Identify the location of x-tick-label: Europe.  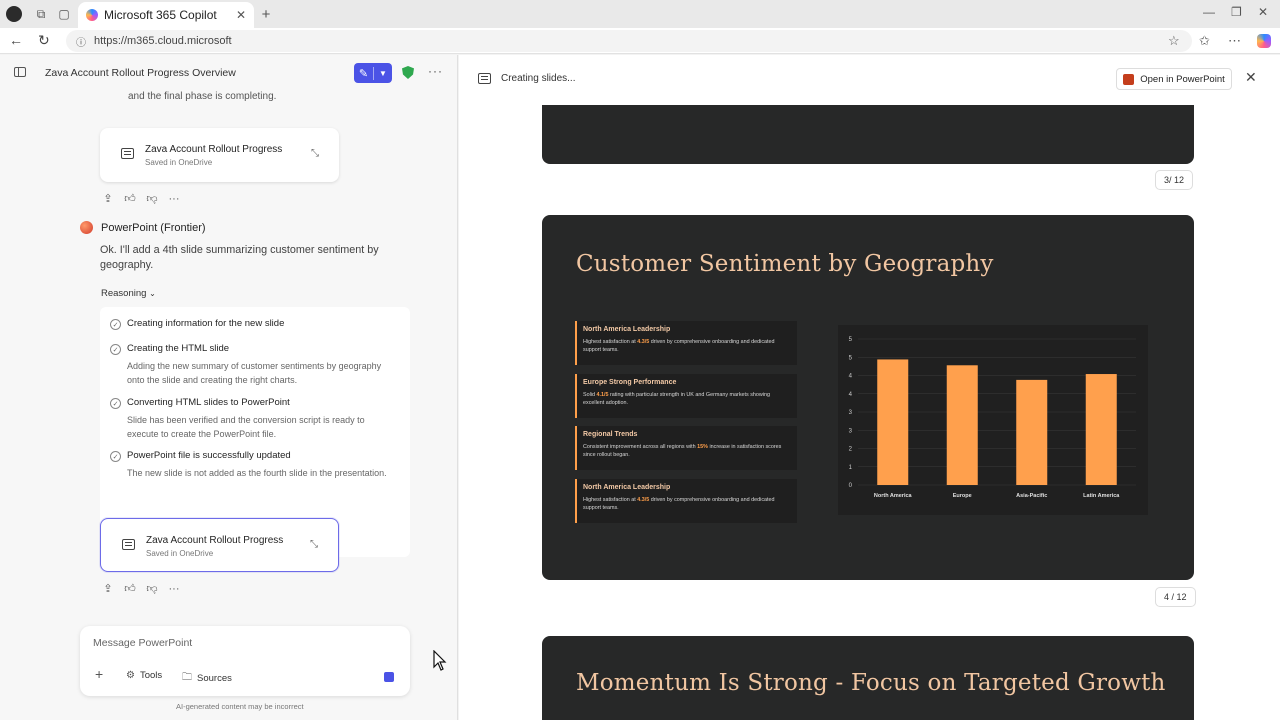
(962, 496).